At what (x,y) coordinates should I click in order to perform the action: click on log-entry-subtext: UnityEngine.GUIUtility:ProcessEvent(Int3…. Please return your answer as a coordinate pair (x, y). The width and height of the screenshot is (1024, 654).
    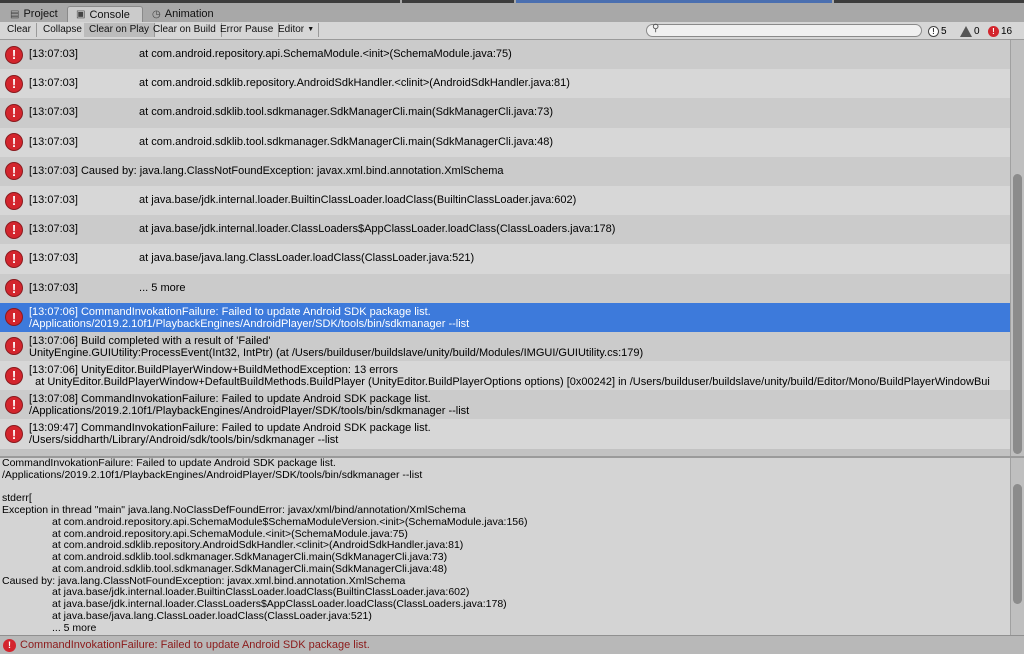
    Looking at the image, I should click on (336, 352).